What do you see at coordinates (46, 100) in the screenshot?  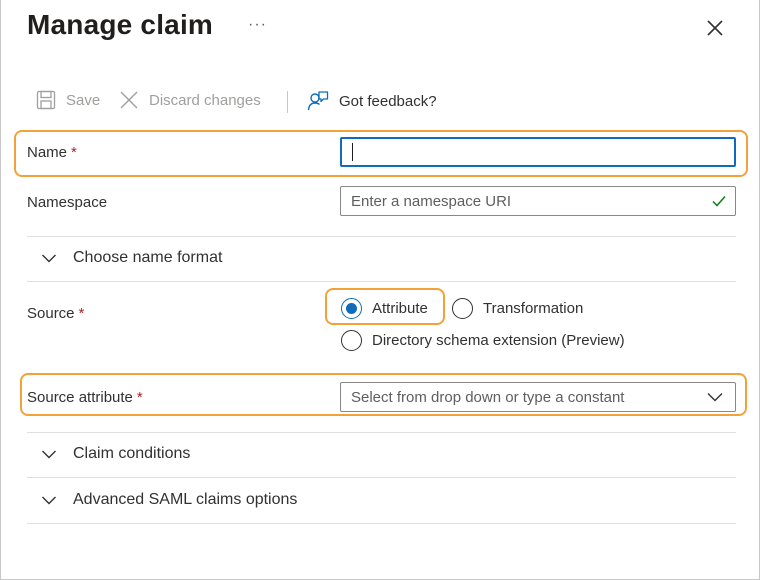 I see `save-icon` at bounding box center [46, 100].